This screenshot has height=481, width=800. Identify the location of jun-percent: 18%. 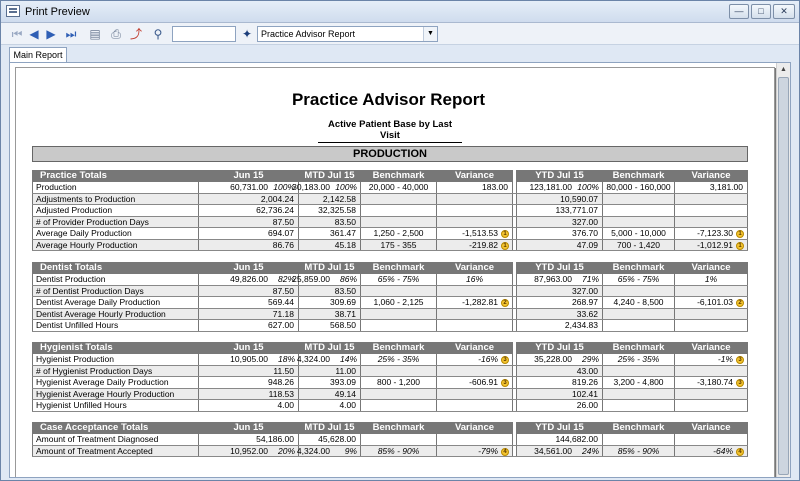
(286, 359).